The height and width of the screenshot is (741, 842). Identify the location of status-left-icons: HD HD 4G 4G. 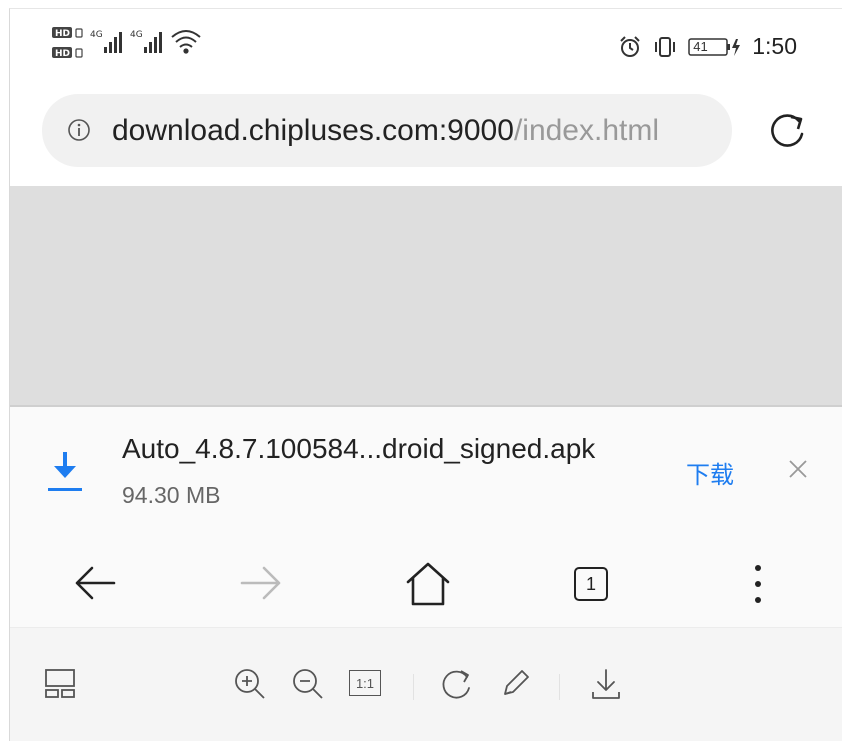
(137, 50).